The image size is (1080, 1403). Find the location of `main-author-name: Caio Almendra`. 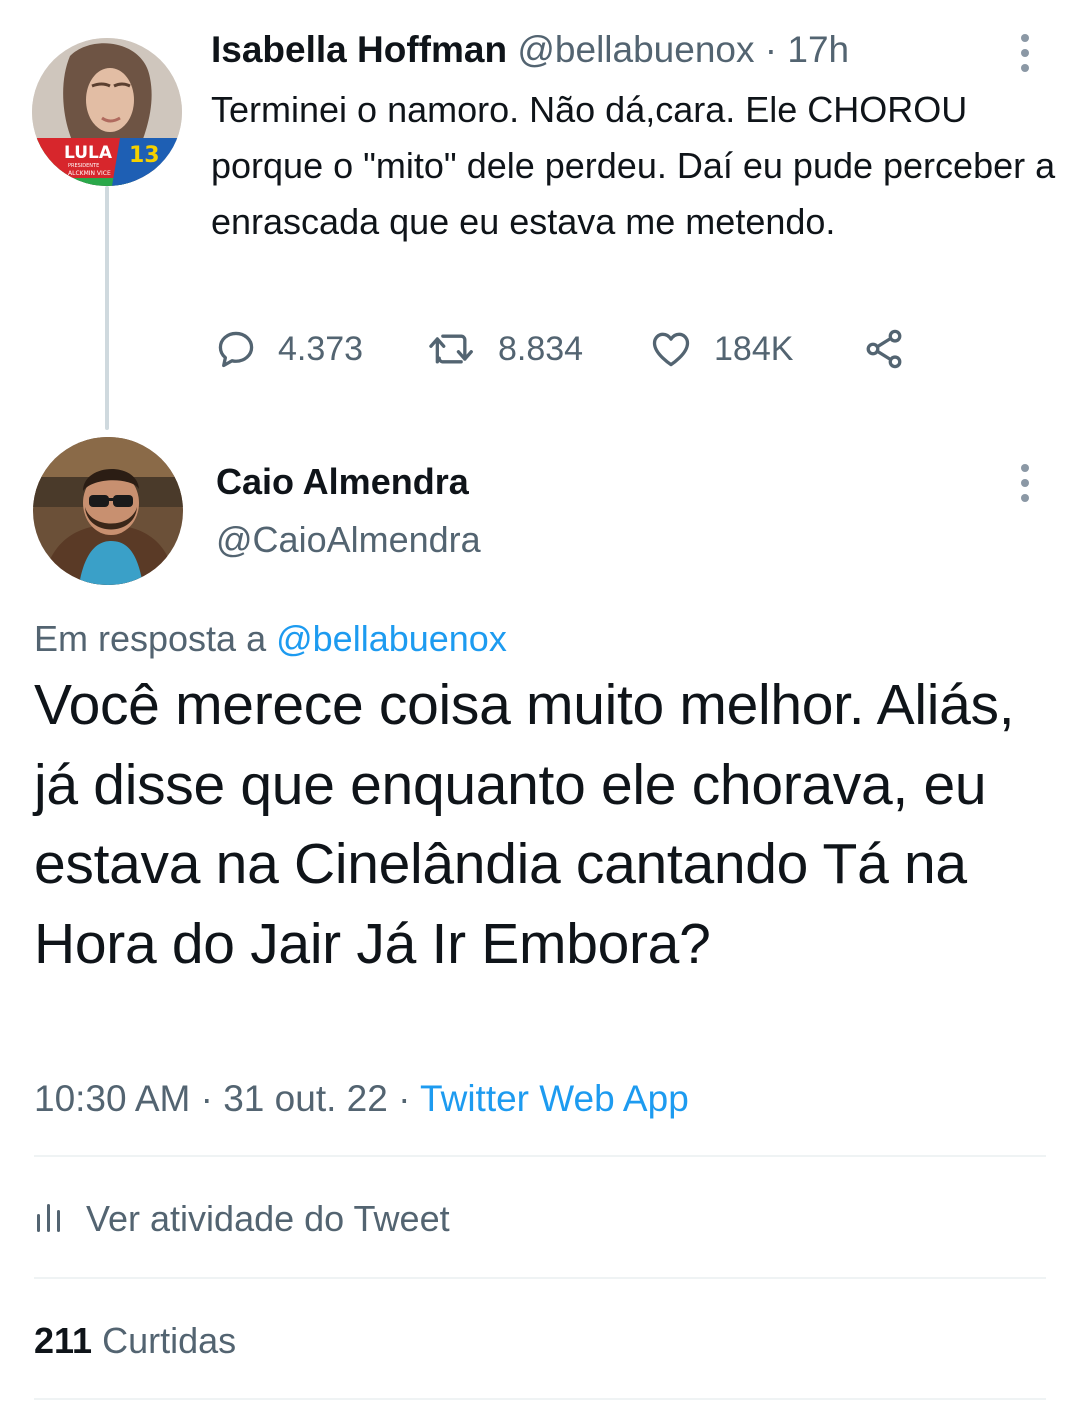

main-author-name: Caio Almendra is located at coordinates (342, 482).